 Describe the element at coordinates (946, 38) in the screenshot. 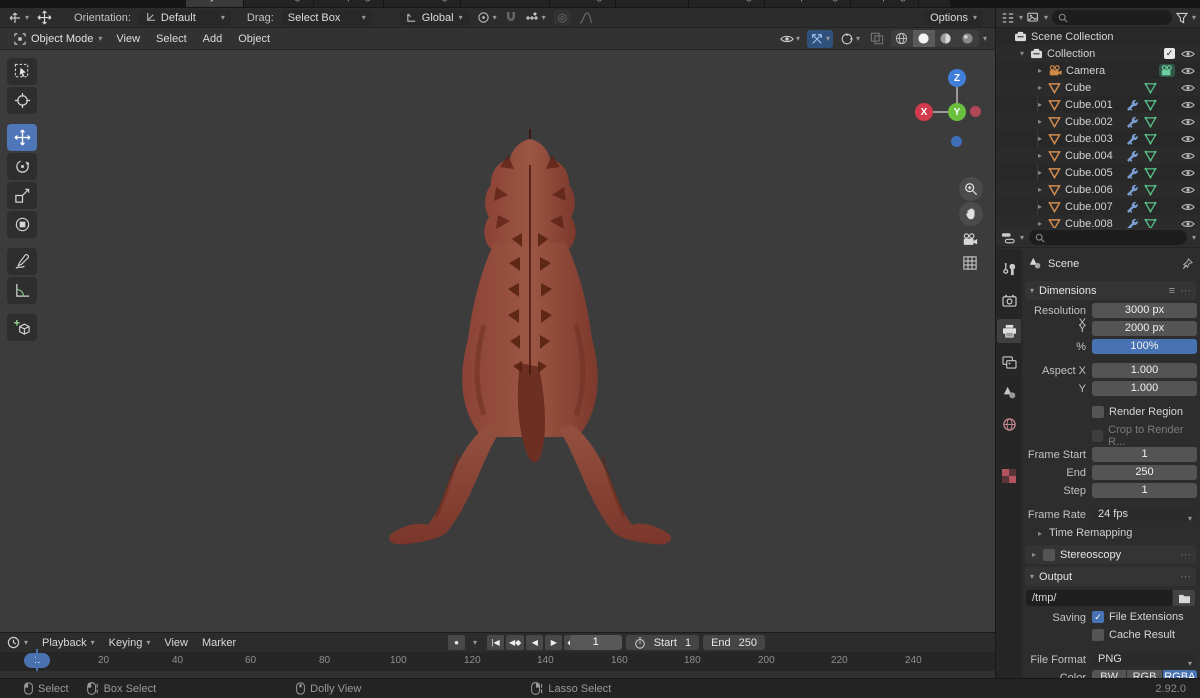

I see `shading-material-button` at that location.